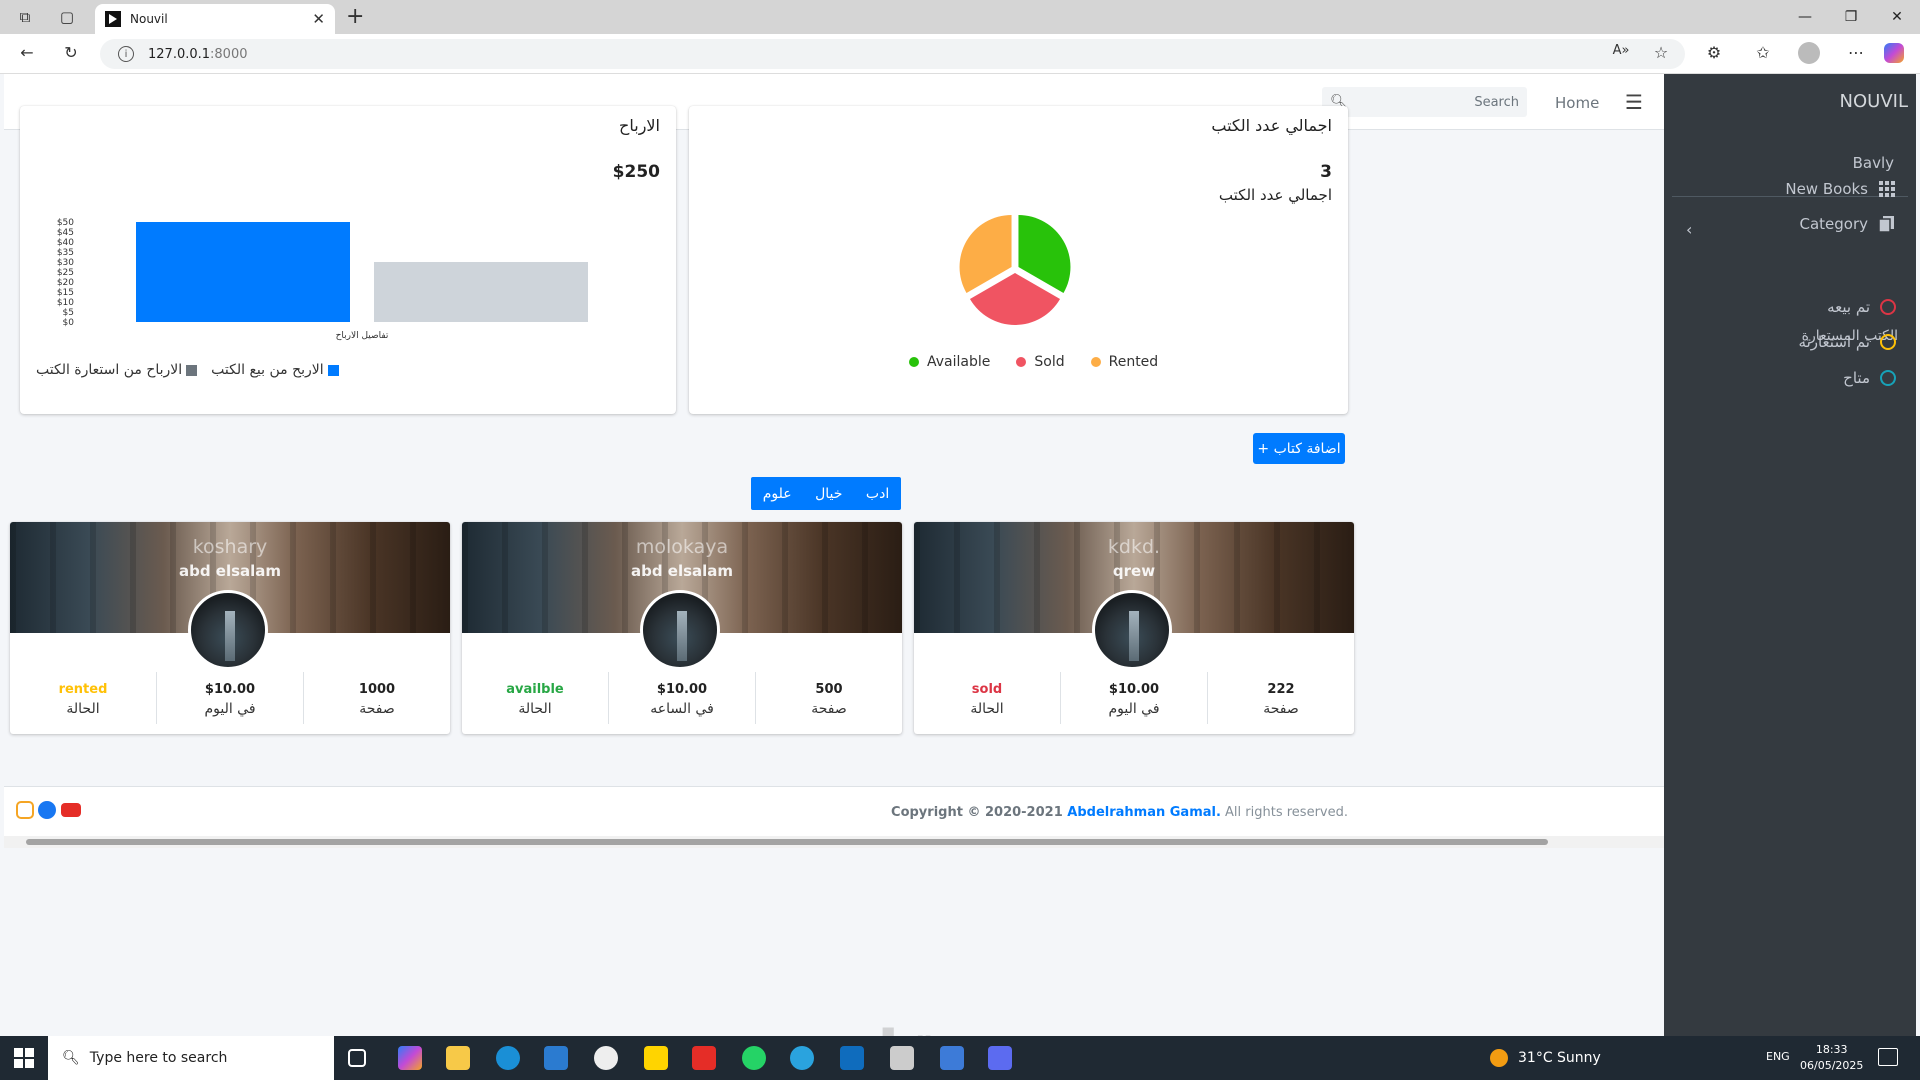 The height and width of the screenshot is (1080, 1920). I want to click on y-tick-label: $0, so click(69, 323).